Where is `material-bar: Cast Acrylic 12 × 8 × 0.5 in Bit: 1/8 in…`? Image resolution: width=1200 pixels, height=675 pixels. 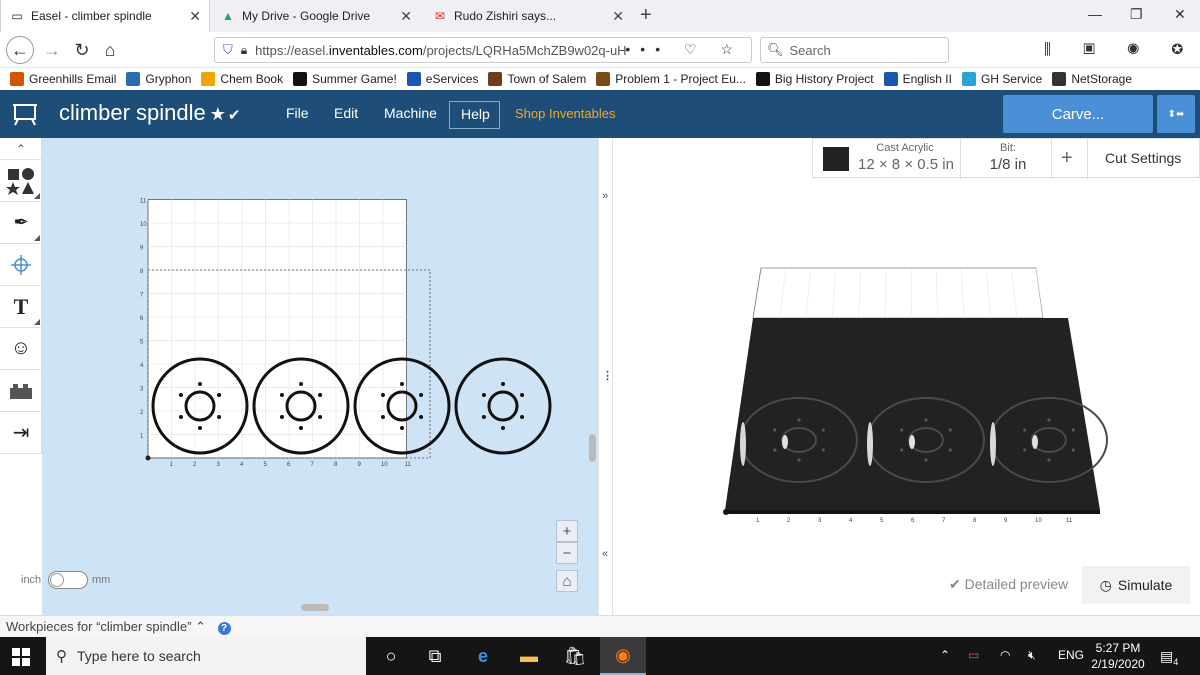
material-bar: Cast Acrylic 12 × 8 × 0.5 in Bit: 1/8 in… is located at coordinates (1006, 158).